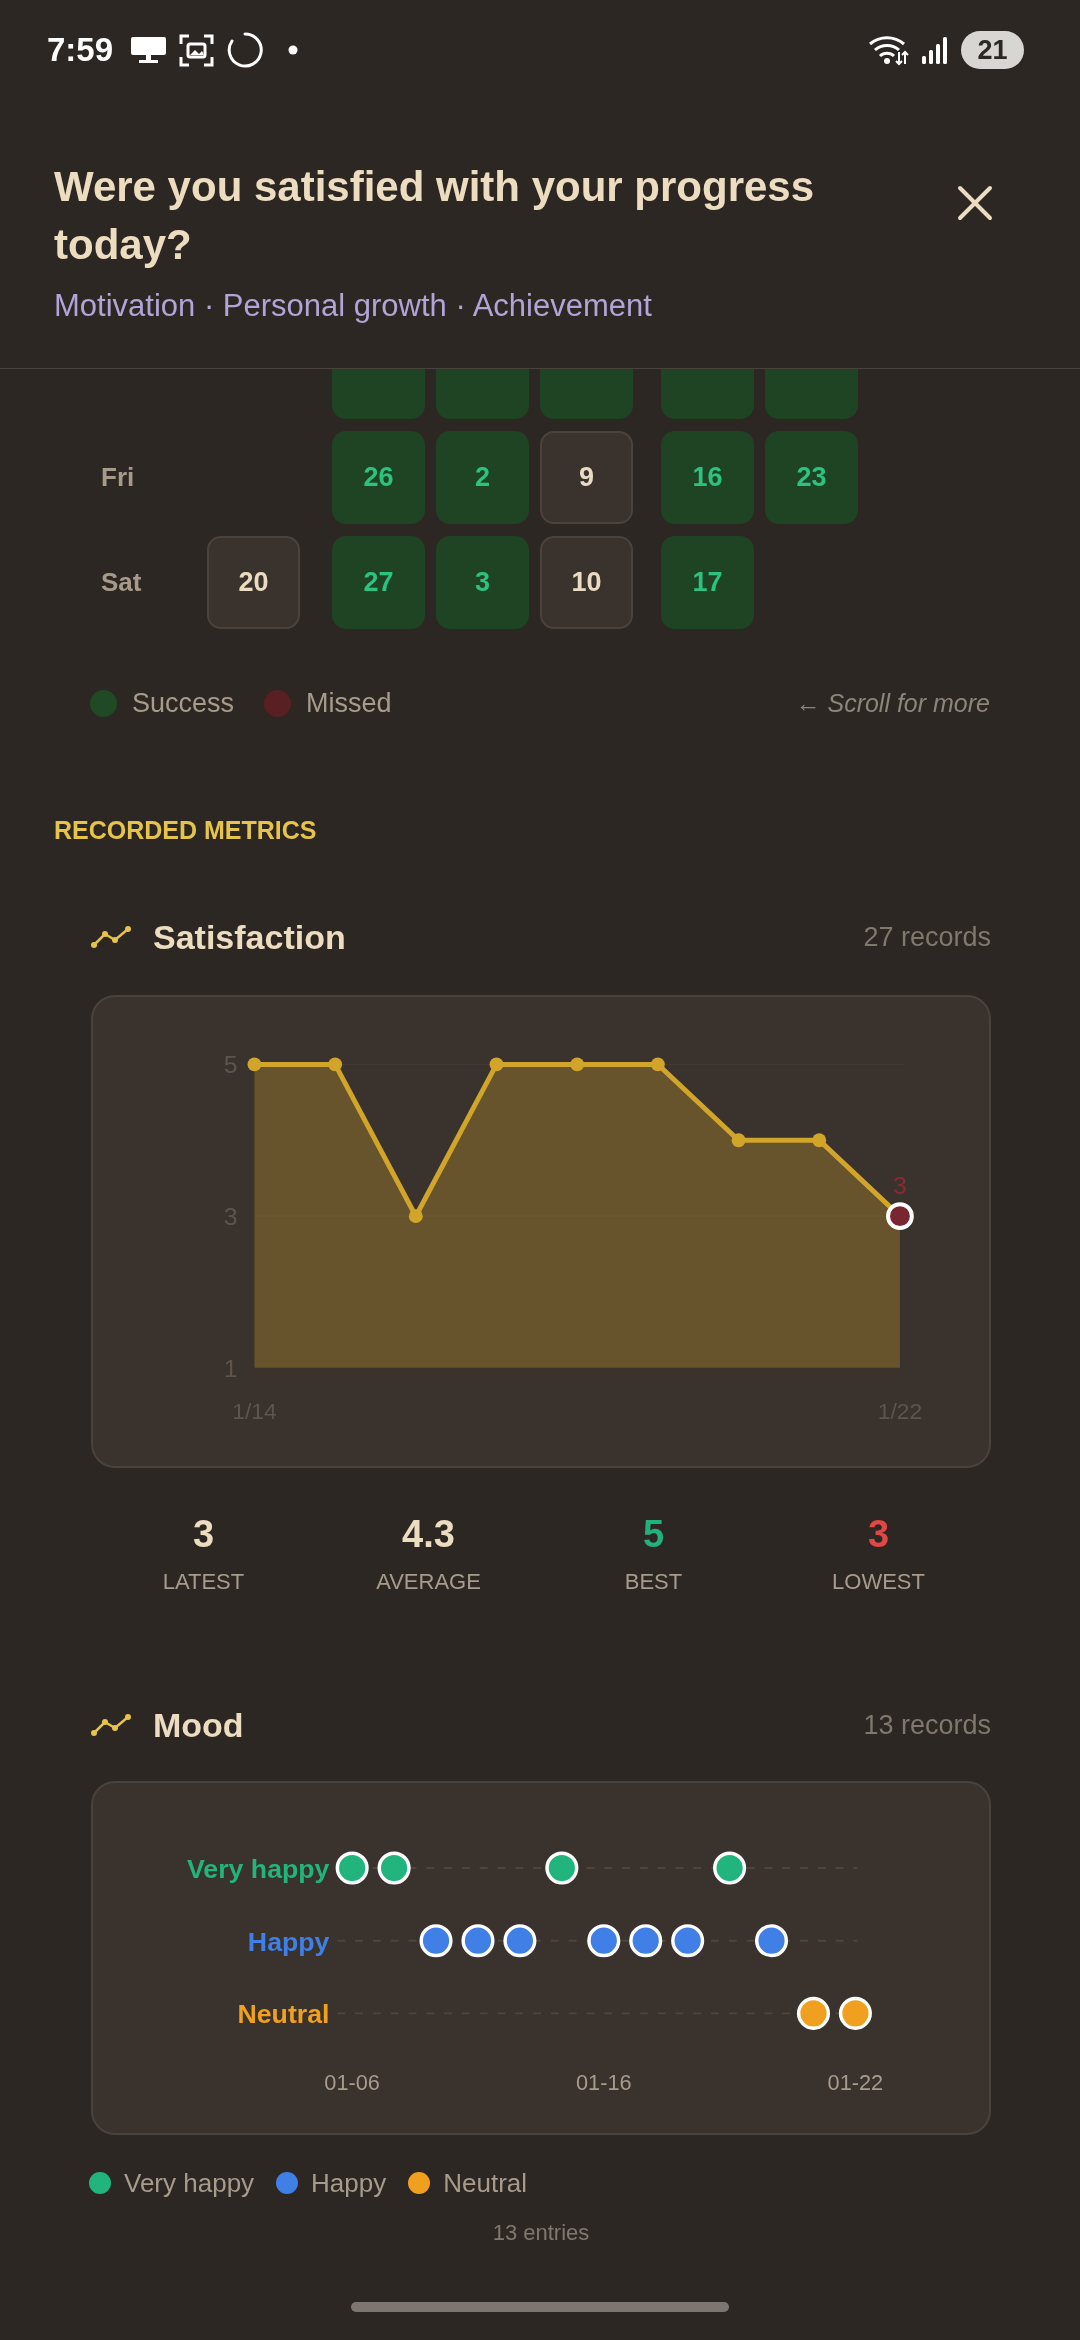 The width and height of the screenshot is (1080, 2340). I want to click on day-cell: 3, so click(482, 582).